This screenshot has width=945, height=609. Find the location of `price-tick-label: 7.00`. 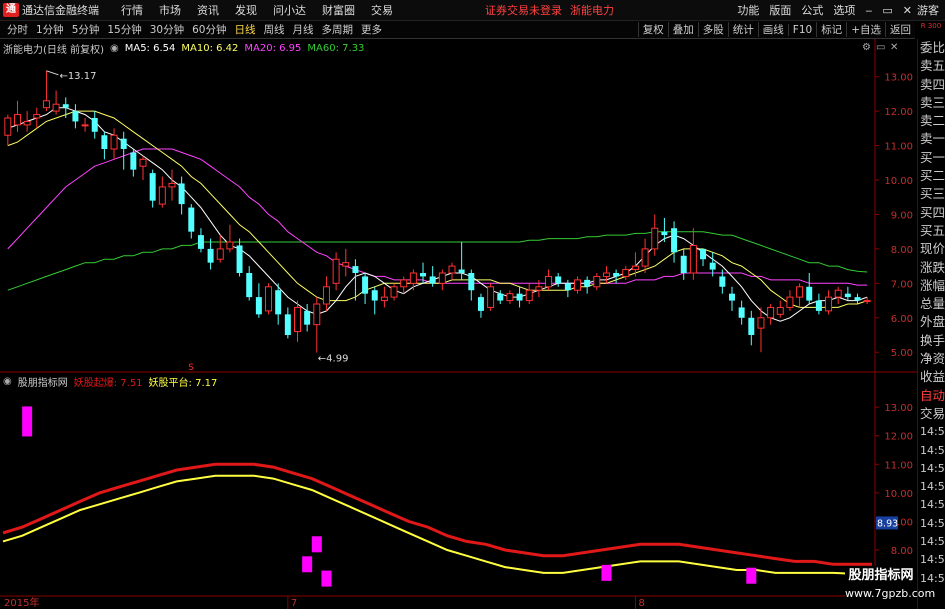

price-tick-label: 7.00 is located at coordinates (902, 284).